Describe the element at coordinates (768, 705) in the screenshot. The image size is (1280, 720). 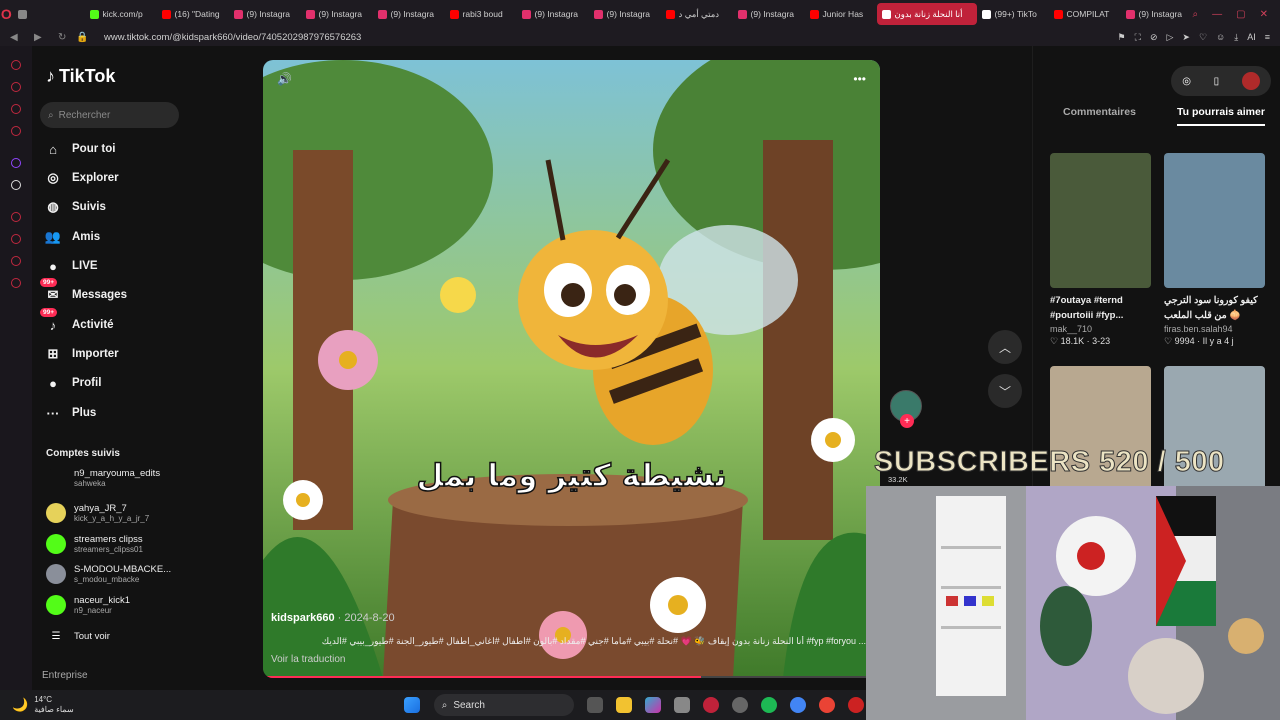
I see `spotify-icon` at that location.